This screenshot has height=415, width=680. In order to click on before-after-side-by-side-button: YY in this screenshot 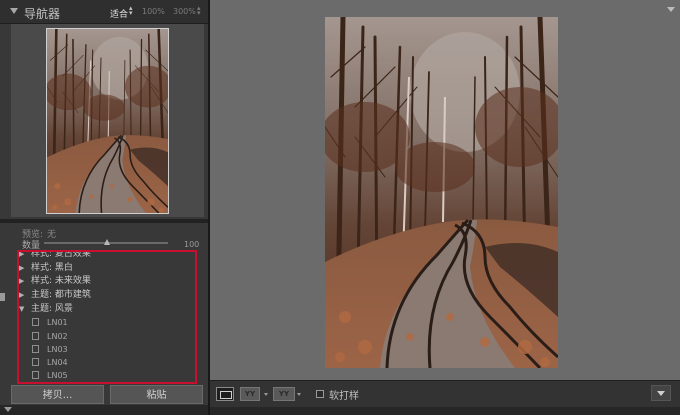, I will do `click(284, 394)`.